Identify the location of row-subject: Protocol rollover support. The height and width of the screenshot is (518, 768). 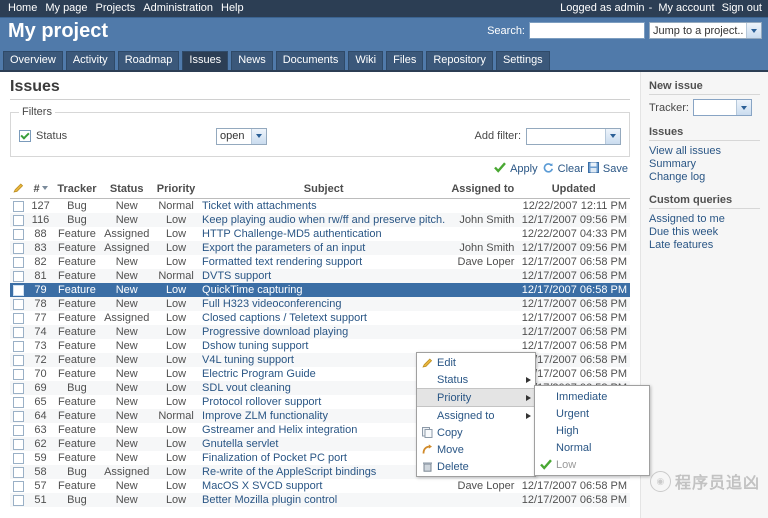
(323, 402).